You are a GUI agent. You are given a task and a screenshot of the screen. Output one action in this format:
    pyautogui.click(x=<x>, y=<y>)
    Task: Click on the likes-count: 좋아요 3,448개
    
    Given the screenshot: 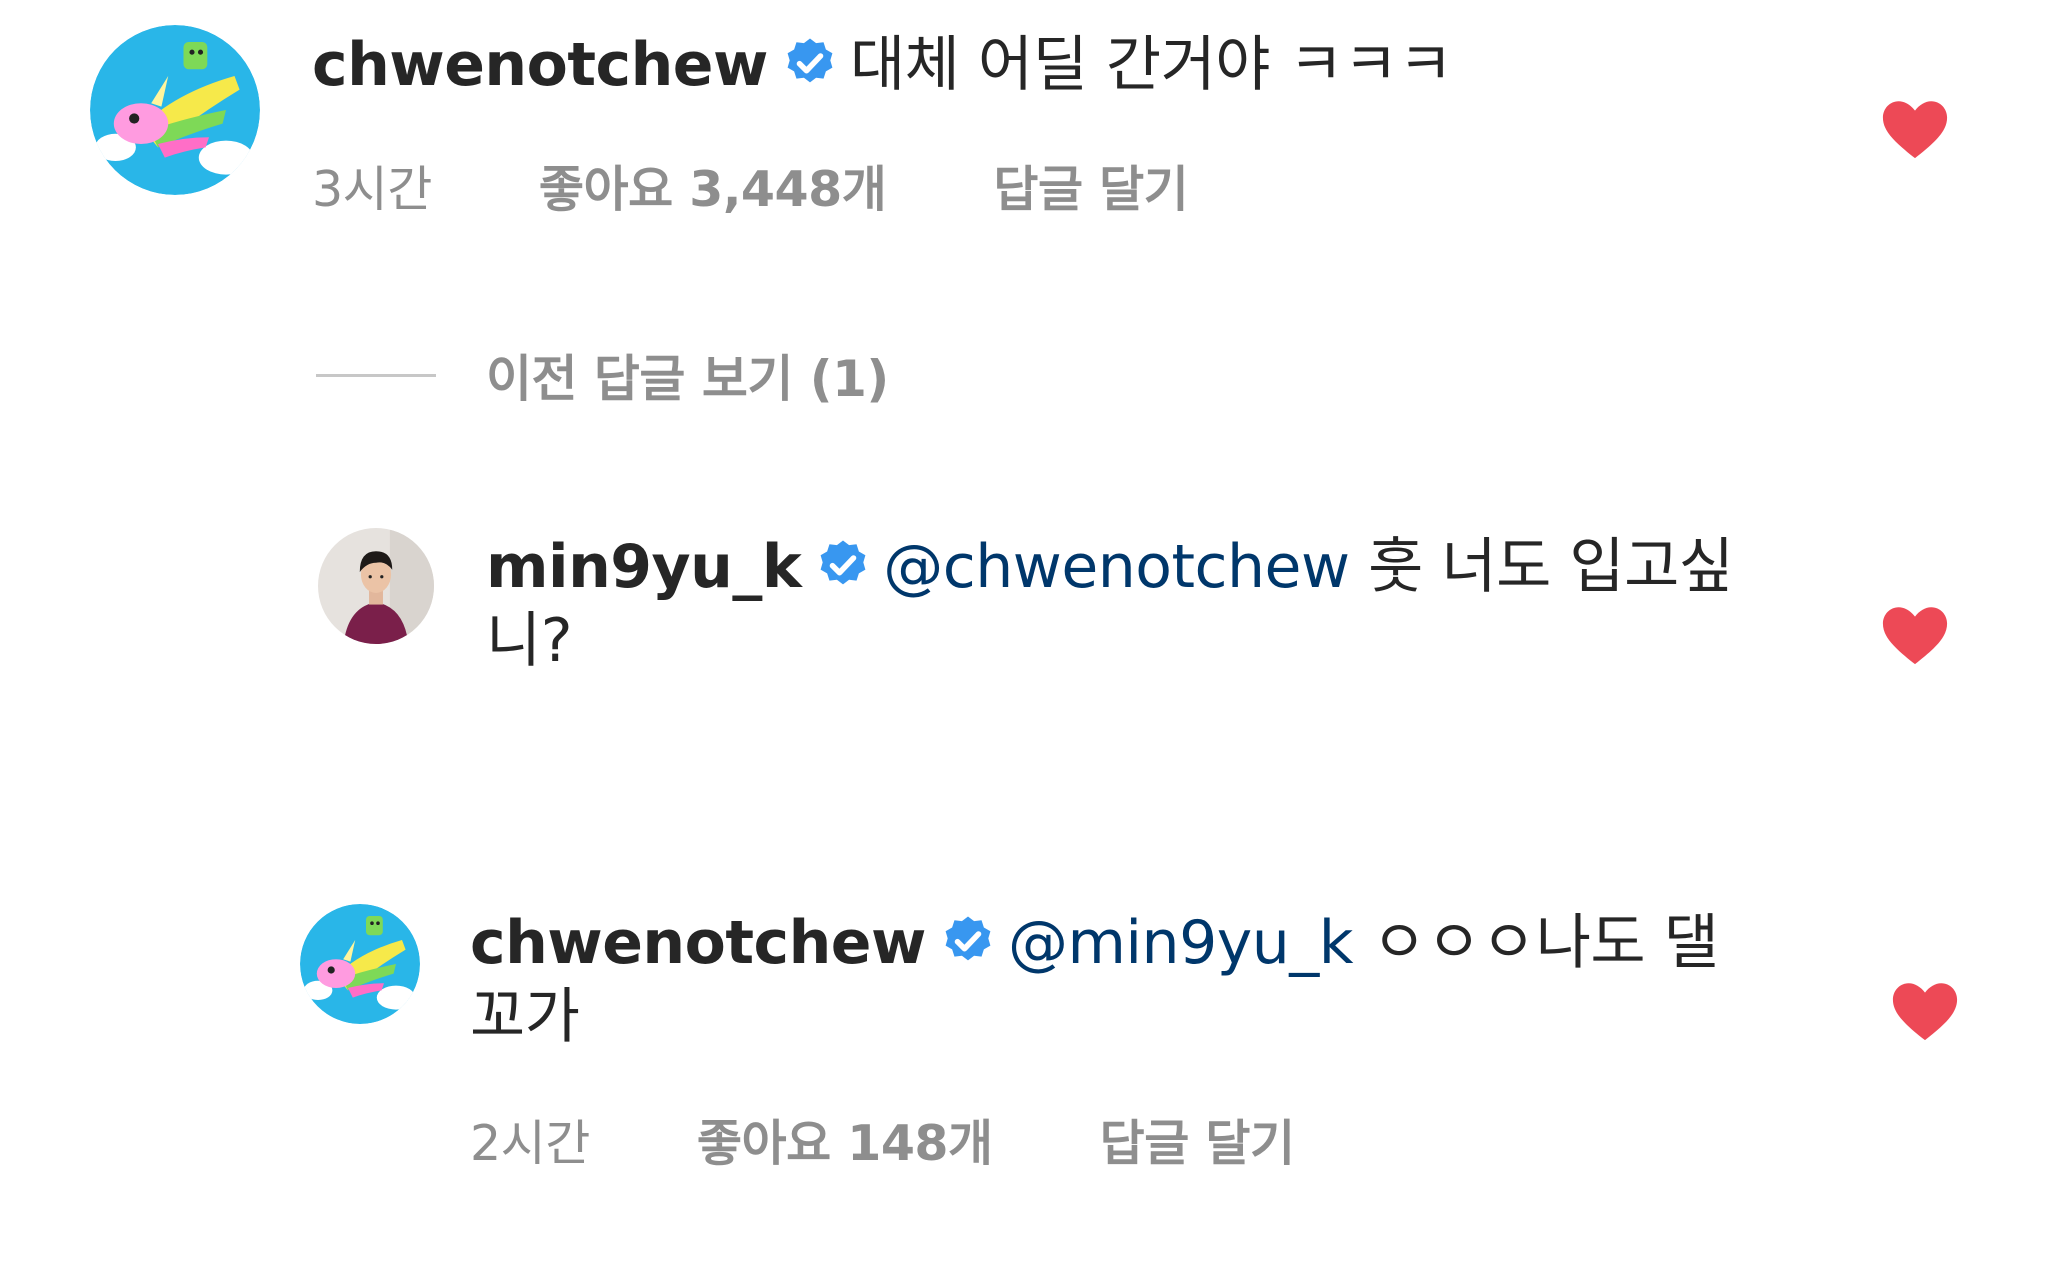 What is the action you would take?
    pyautogui.click(x=713, y=185)
    